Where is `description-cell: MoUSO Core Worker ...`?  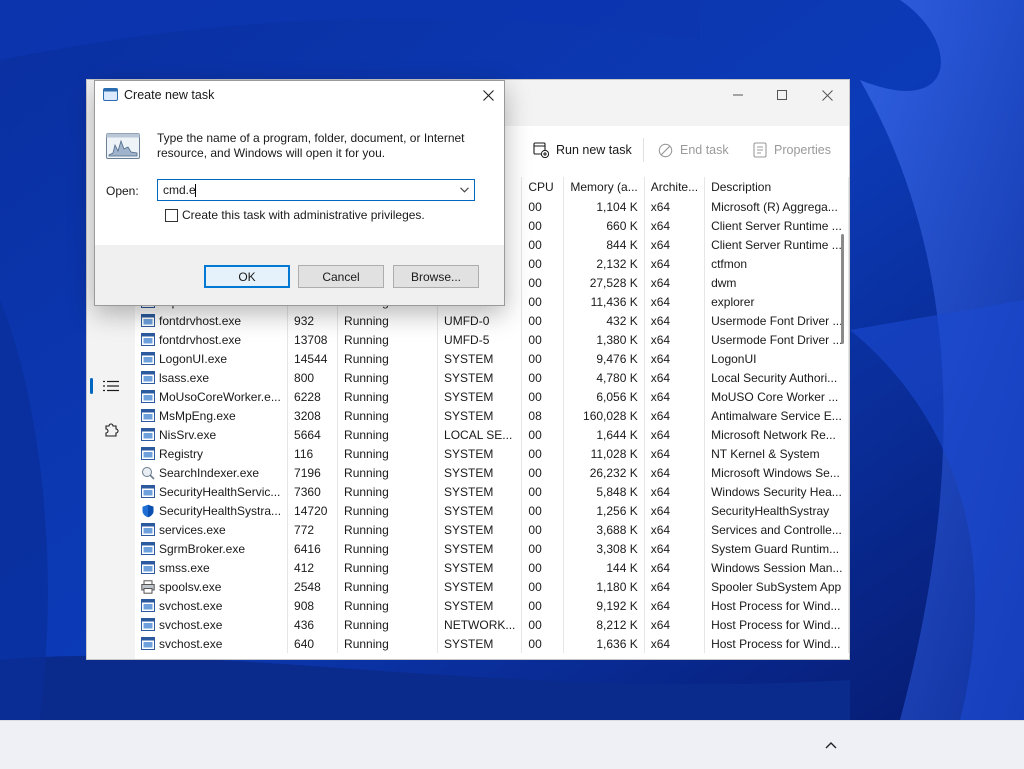
description-cell: MoUSO Core Worker ... is located at coordinates (776, 396).